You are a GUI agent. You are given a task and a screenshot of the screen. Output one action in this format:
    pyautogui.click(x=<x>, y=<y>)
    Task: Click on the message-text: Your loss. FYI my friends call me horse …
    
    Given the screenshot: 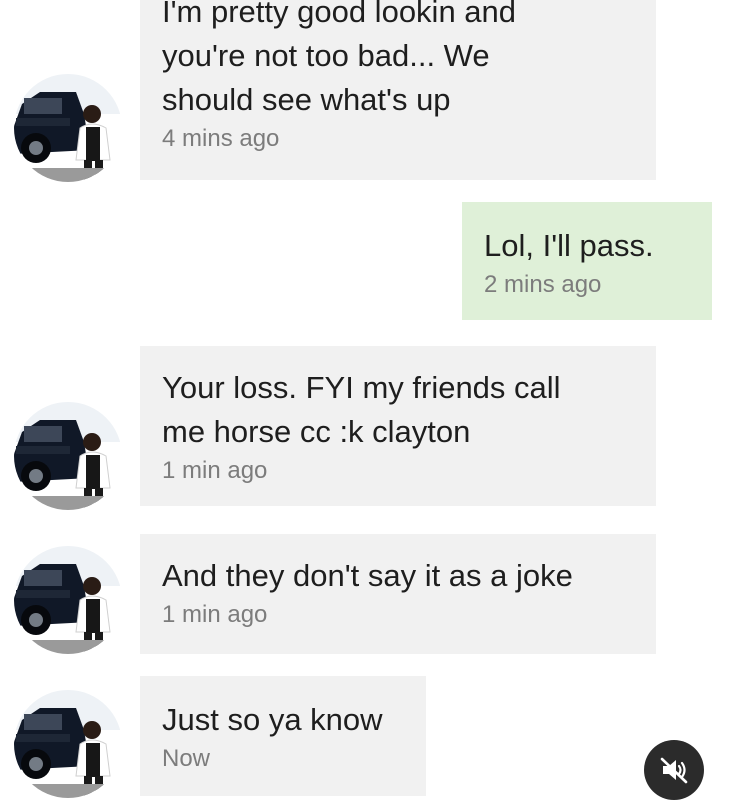 What is the action you would take?
    pyautogui.click(x=361, y=409)
    